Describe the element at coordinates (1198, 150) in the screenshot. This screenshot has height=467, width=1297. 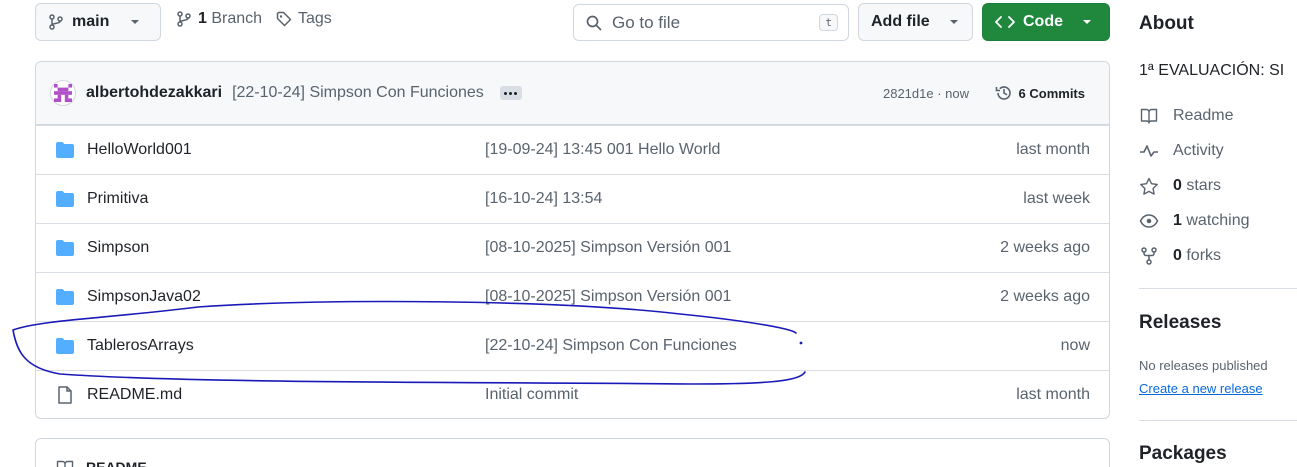
I see `activity-label: Activity` at that location.